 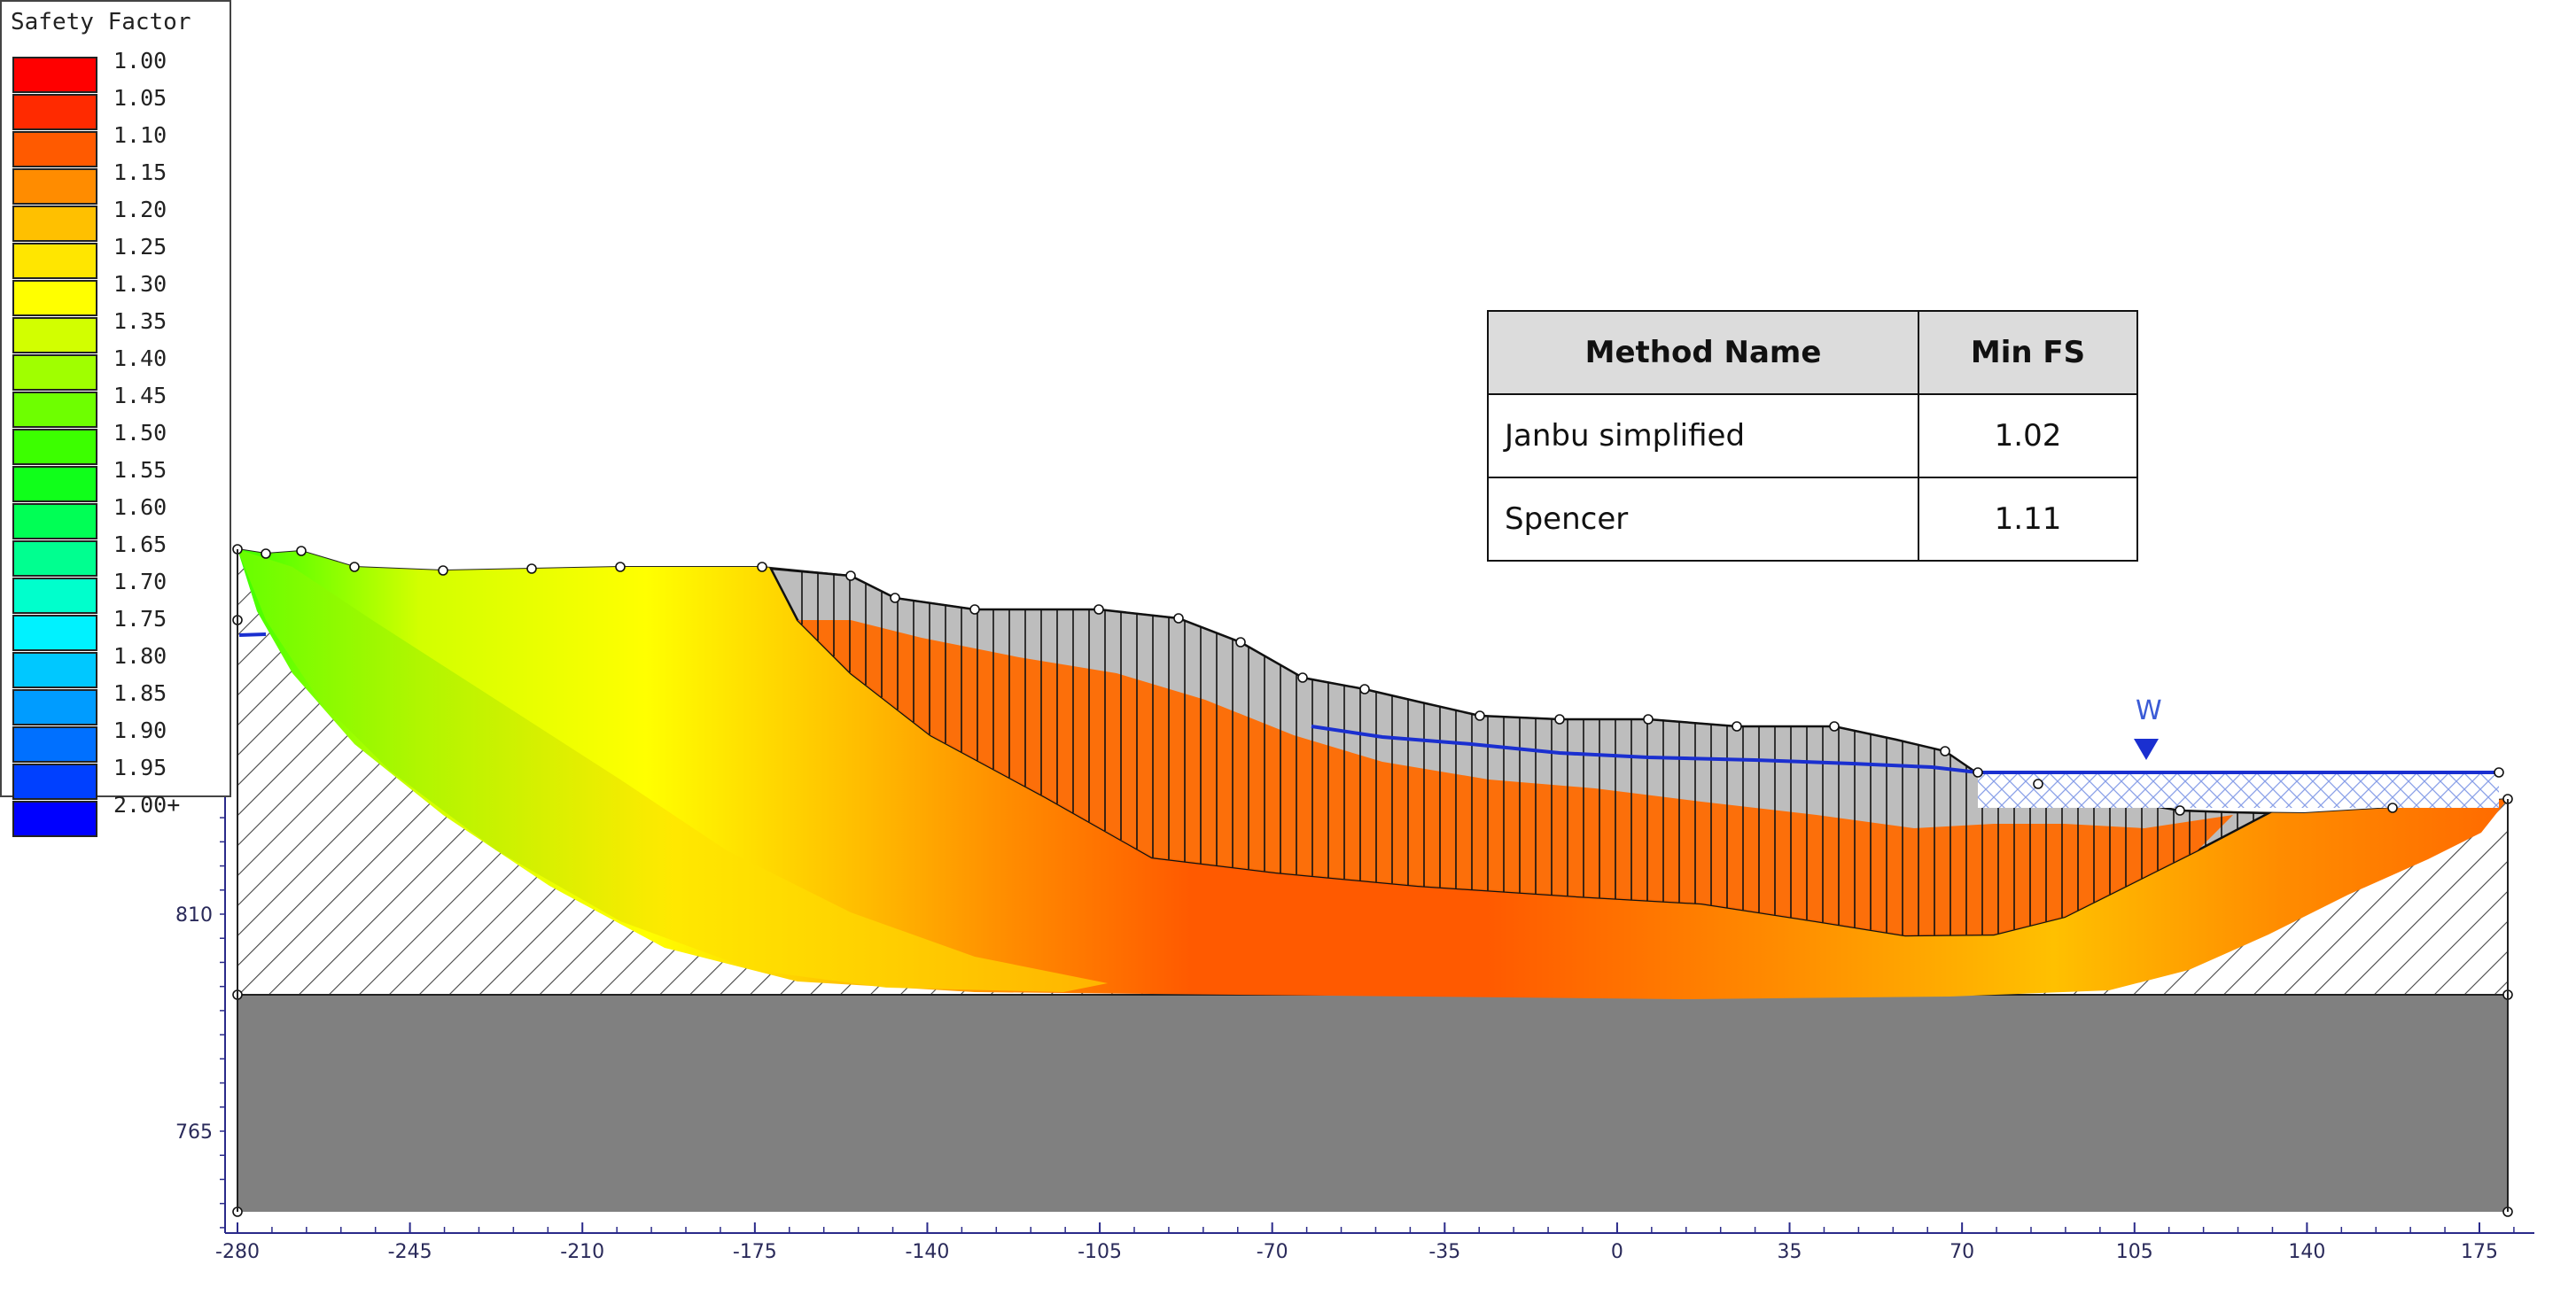 I want to click on x-tick-label: 70, so click(x=1962, y=1252).